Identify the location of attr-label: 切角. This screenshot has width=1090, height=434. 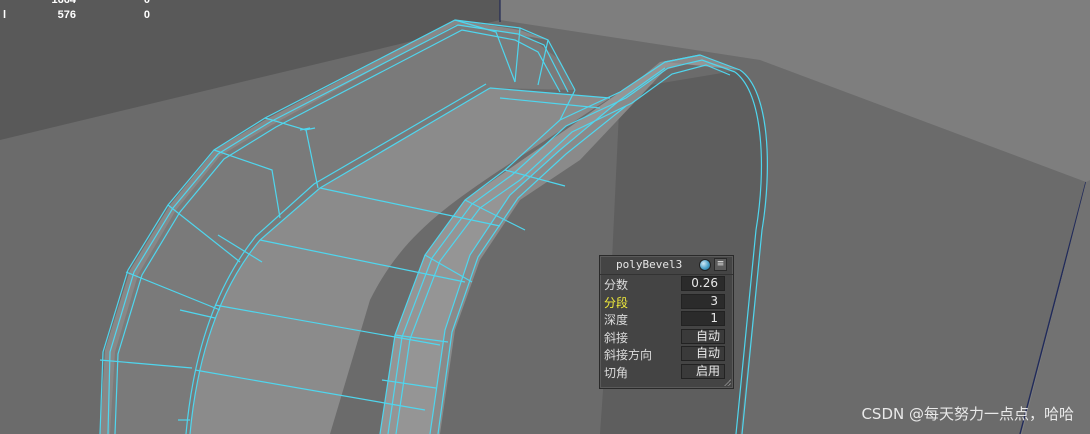
(616, 372).